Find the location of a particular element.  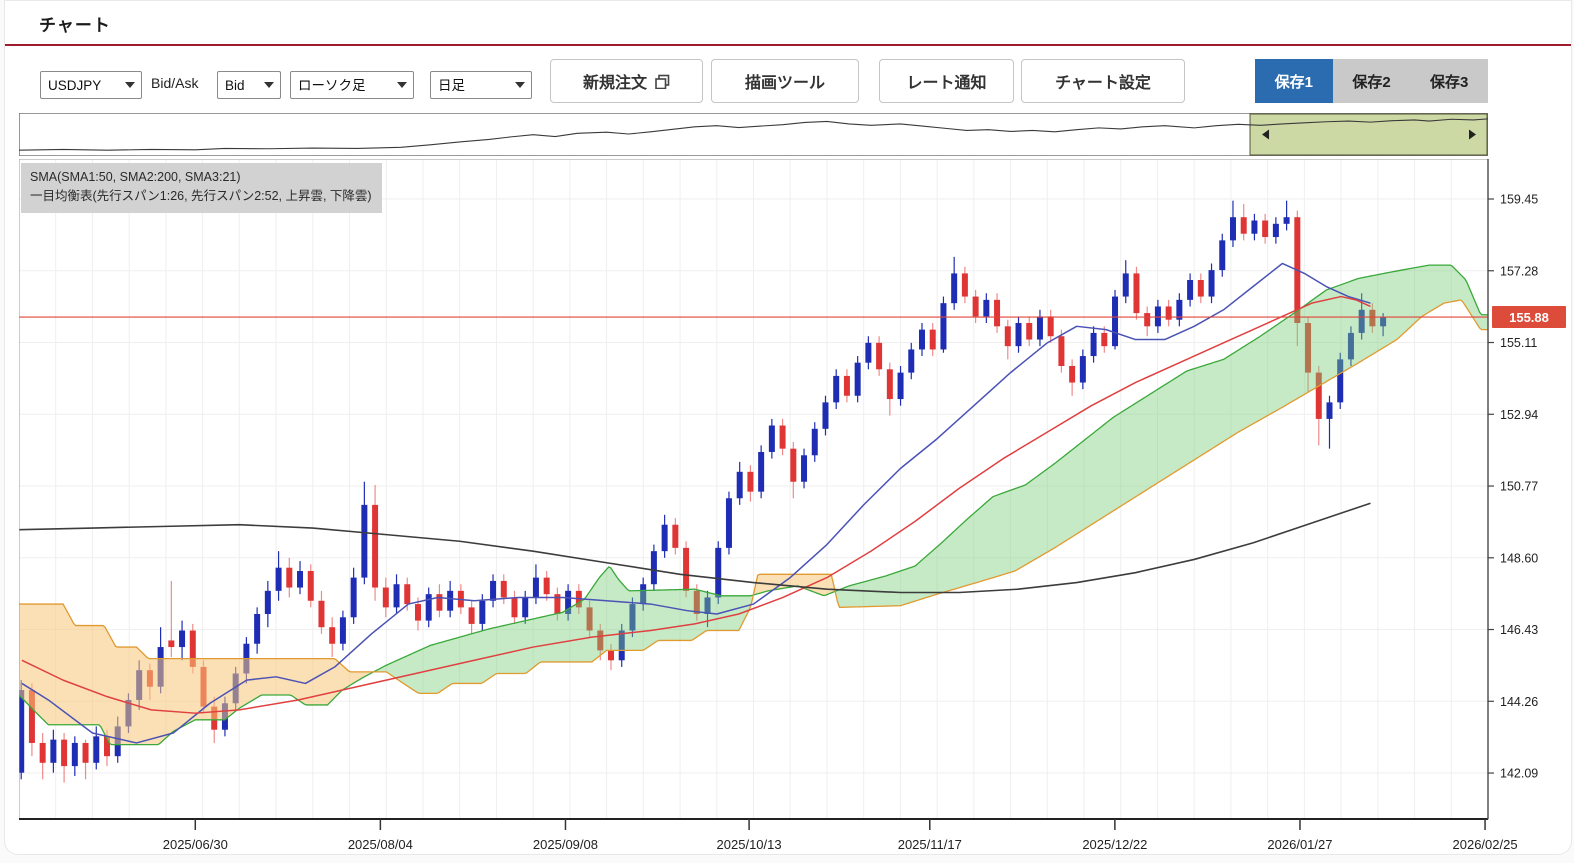

rate-alert-button: レート通知 is located at coordinates (946, 81).